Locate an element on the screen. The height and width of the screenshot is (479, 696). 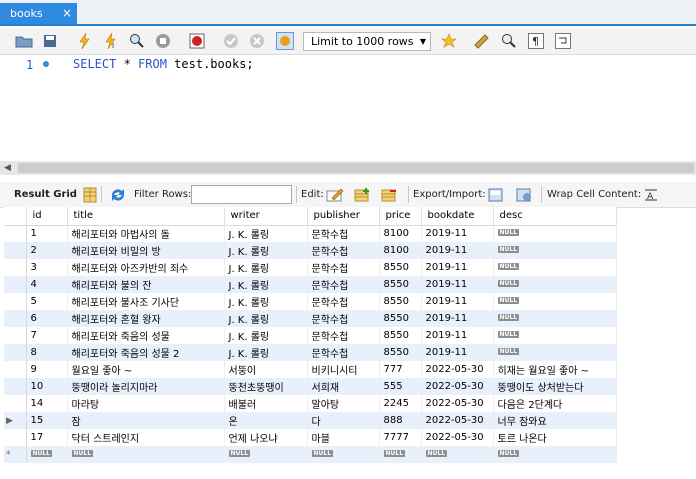
stop-icon is located at coordinates (163, 41).